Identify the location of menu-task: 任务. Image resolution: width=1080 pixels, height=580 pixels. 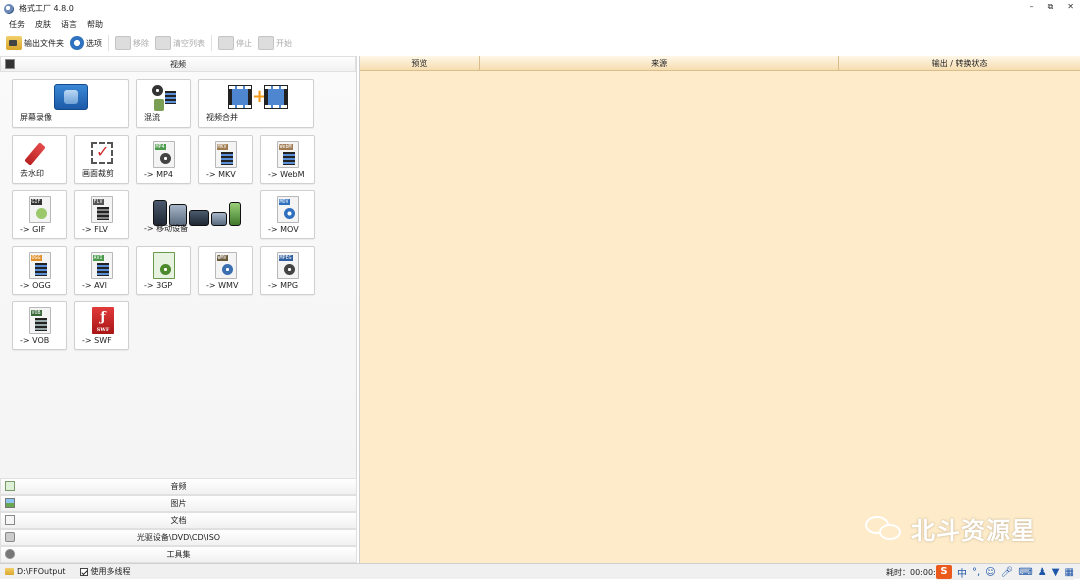
(17, 24).